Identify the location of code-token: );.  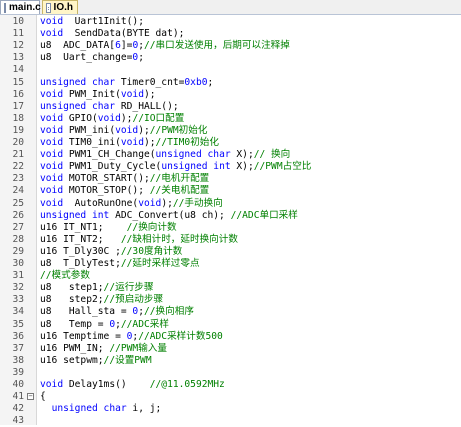
(149, 94).